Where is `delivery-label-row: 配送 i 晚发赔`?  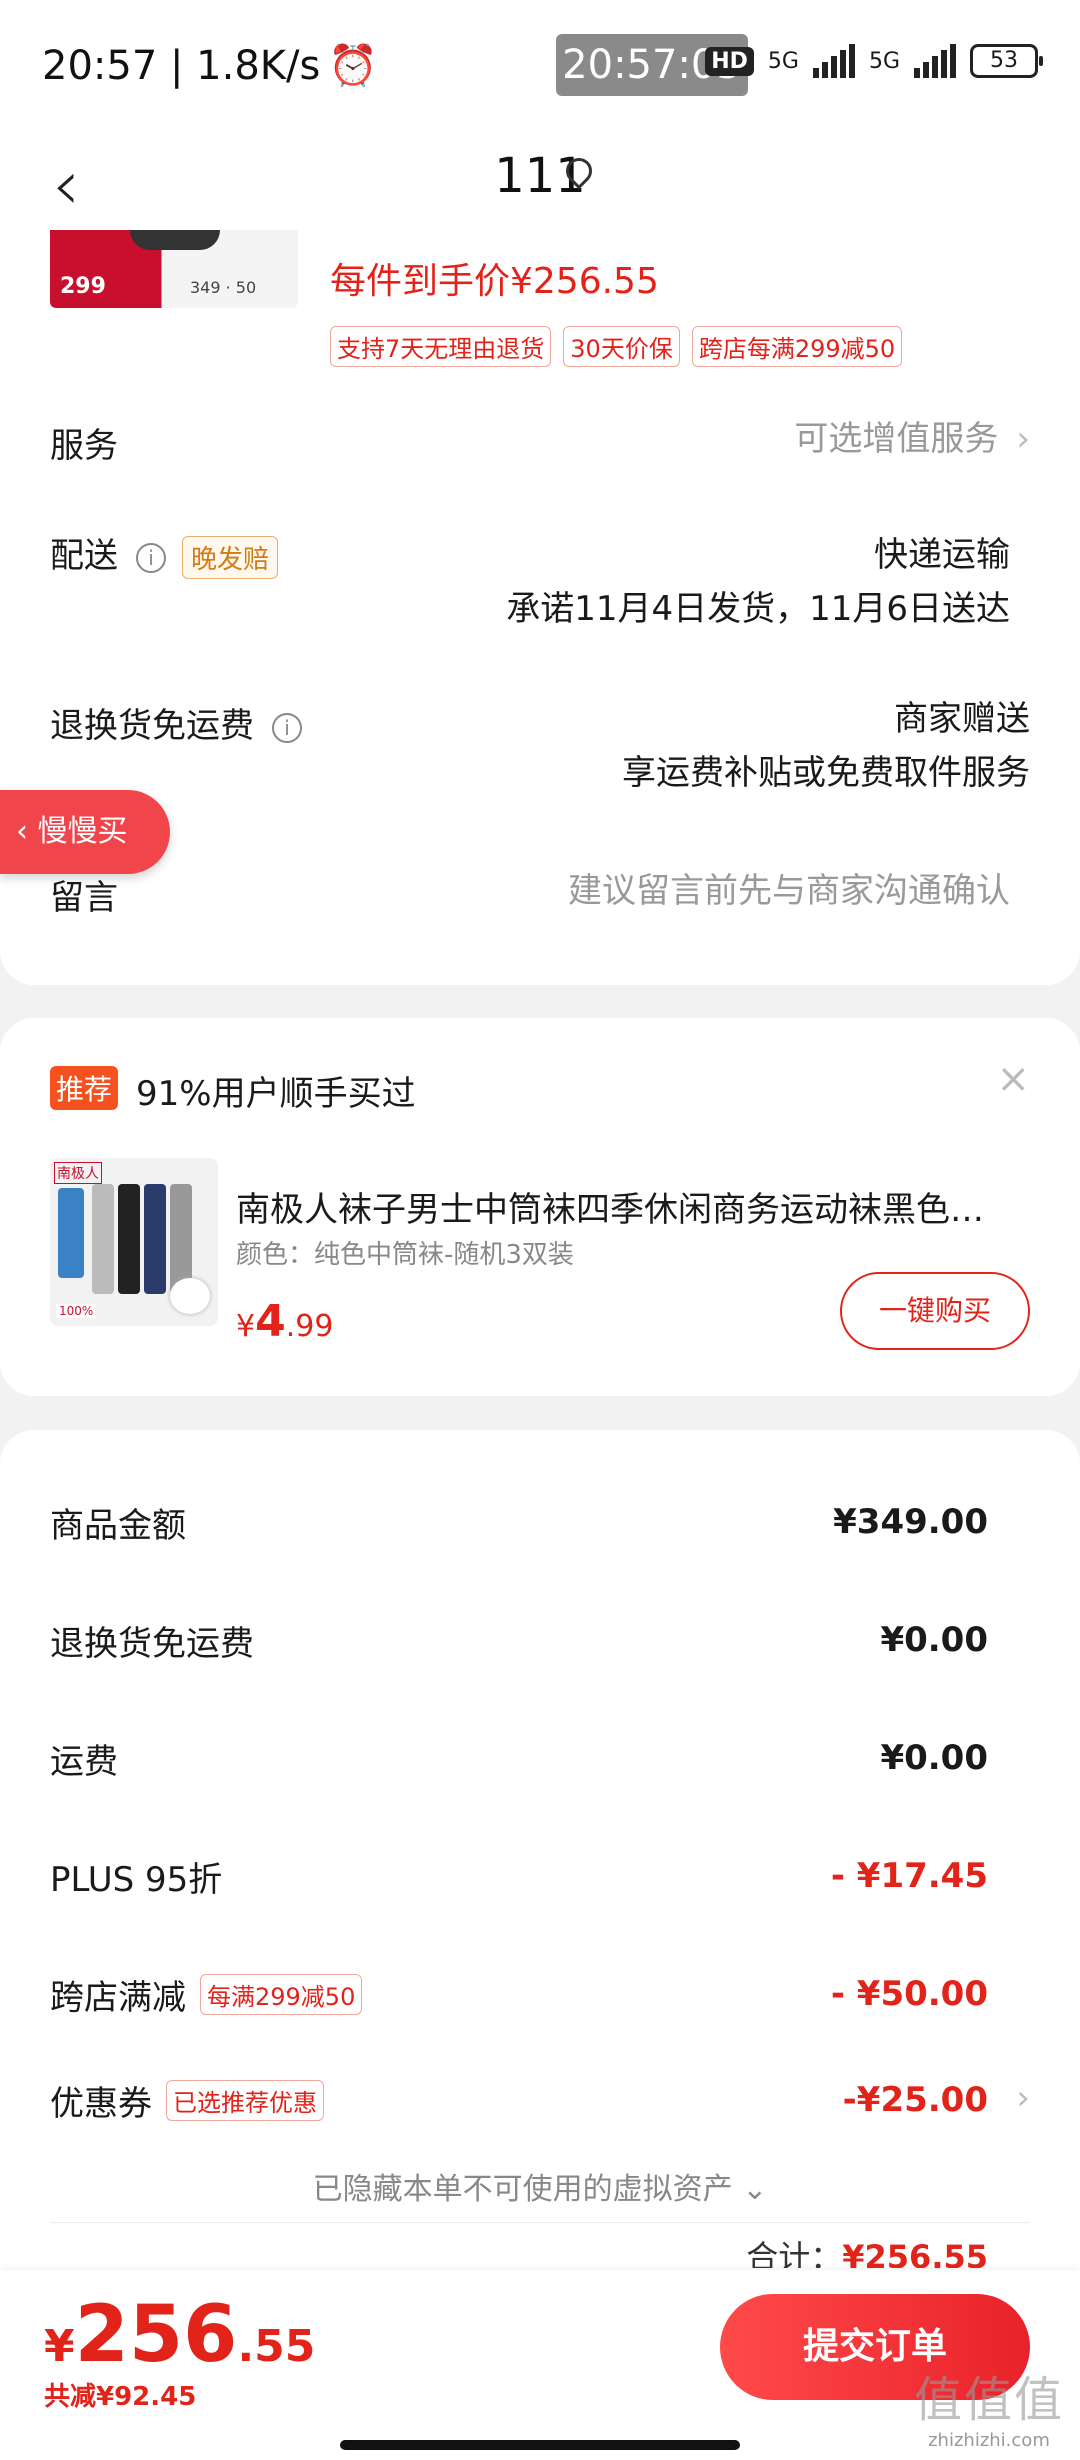 delivery-label-row: 配送 i 晚发赔 is located at coordinates (164, 553).